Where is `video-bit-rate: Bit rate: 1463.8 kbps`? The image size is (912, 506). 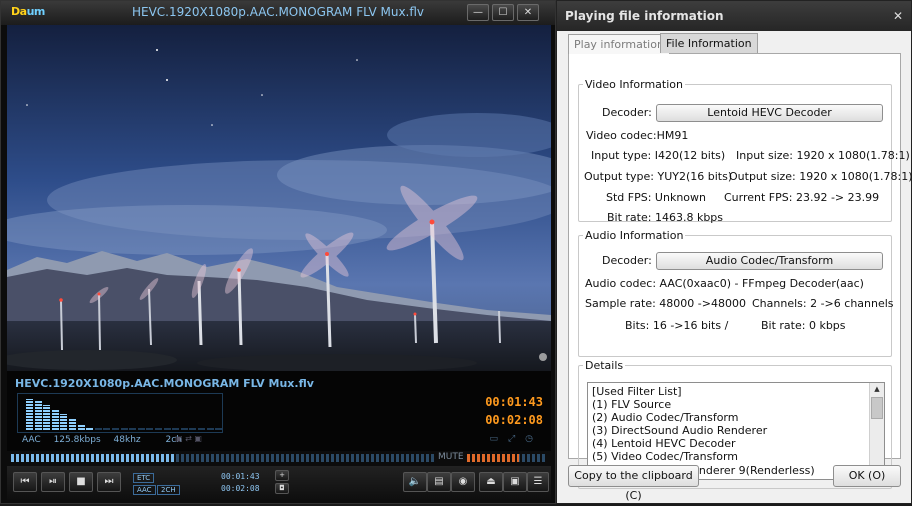
video-bit-rate: Bit rate: 1463.8 kbps is located at coordinates (665, 217).